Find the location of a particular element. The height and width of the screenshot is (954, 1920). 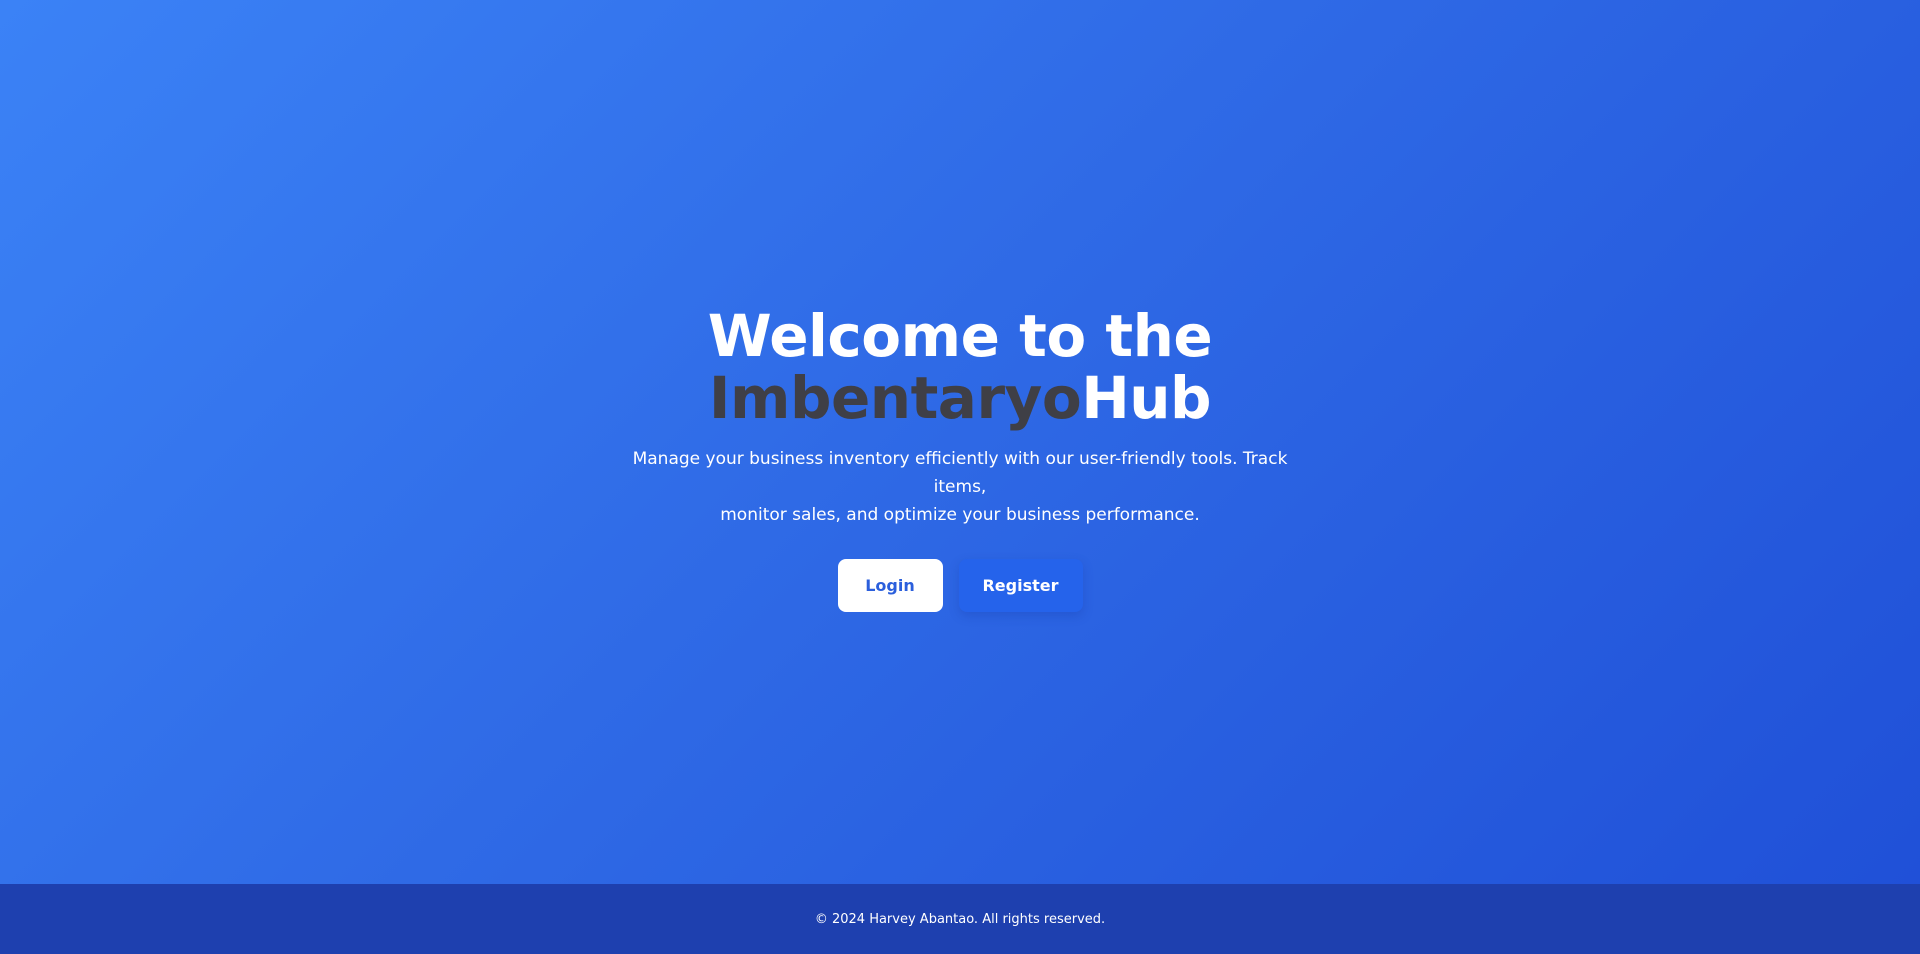

login-button: Login is located at coordinates (890, 585).